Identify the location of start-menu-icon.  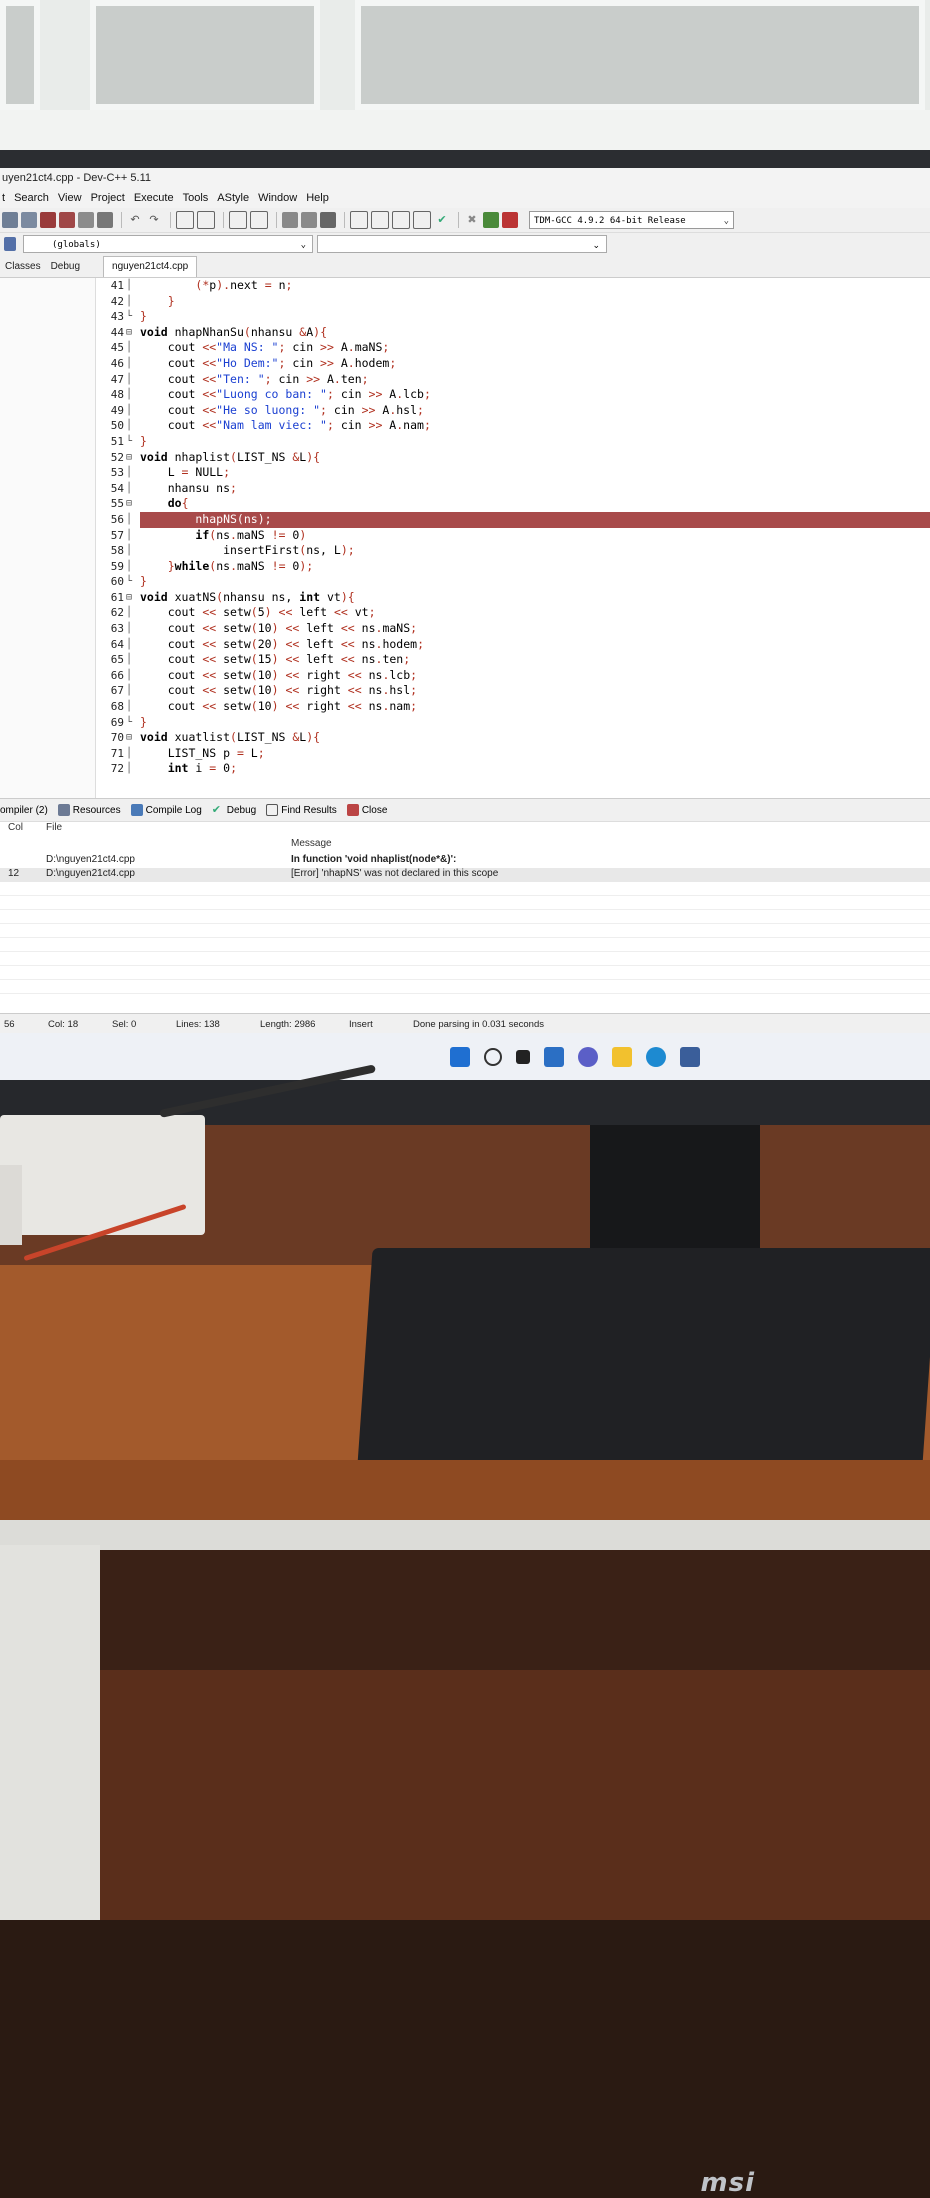
(460, 1056).